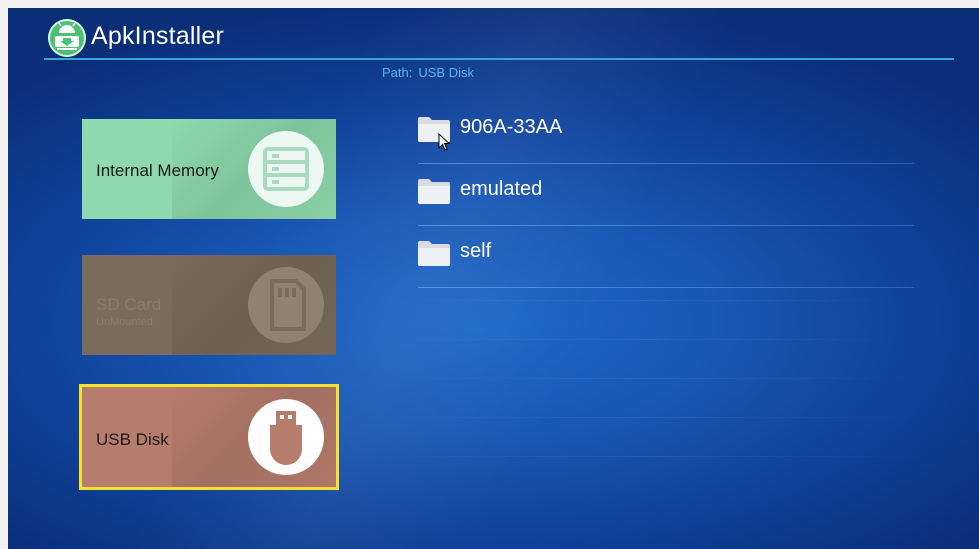  Describe the element at coordinates (209, 437) in the screenshot. I see `storage-card-usb-disk: USB Disk` at that location.